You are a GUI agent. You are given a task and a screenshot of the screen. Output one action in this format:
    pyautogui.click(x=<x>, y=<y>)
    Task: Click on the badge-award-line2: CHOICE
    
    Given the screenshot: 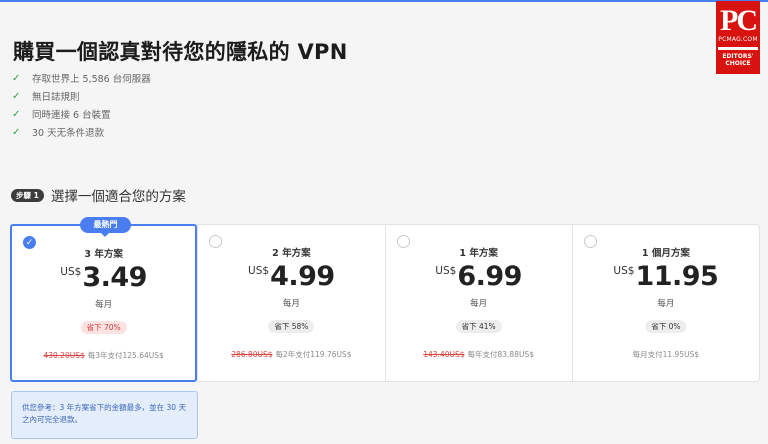 What is the action you would take?
    pyautogui.click(x=738, y=63)
    